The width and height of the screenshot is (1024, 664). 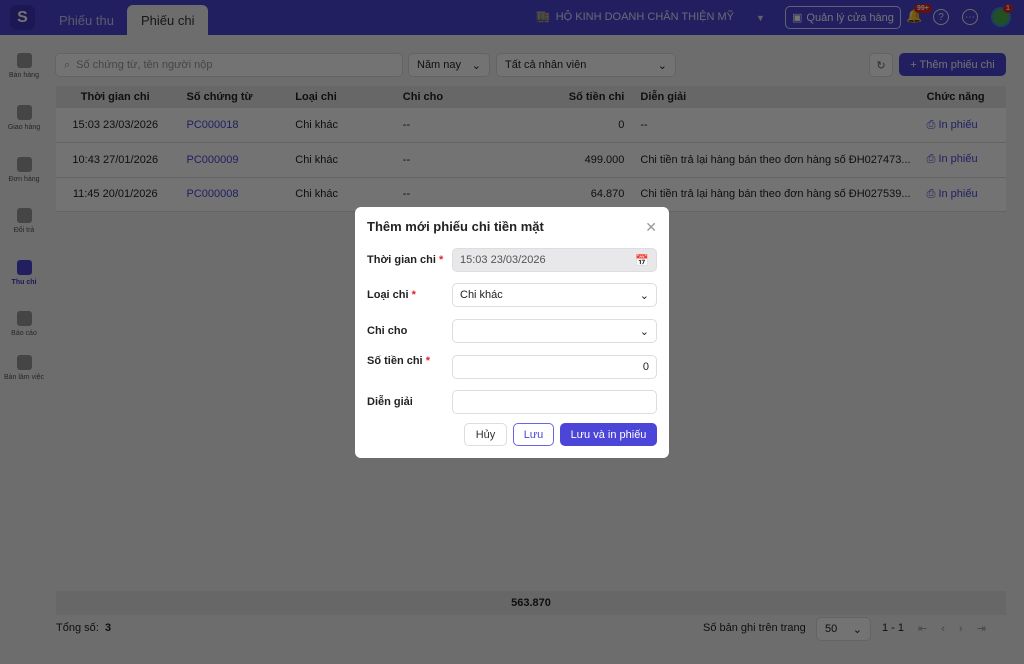 I want to click on search-input, so click(x=226, y=65).